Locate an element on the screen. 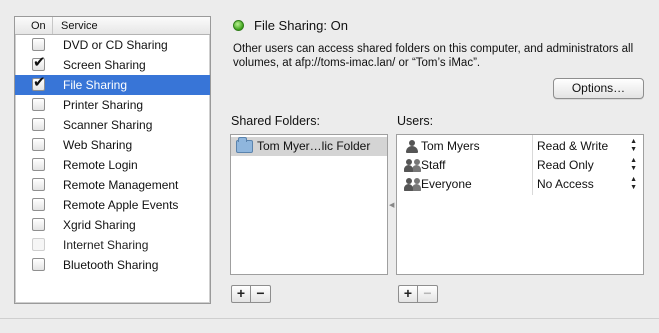 This screenshot has width=659, height=333. service-item-label: Bluetooth Sharing is located at coordinates (111, 265).